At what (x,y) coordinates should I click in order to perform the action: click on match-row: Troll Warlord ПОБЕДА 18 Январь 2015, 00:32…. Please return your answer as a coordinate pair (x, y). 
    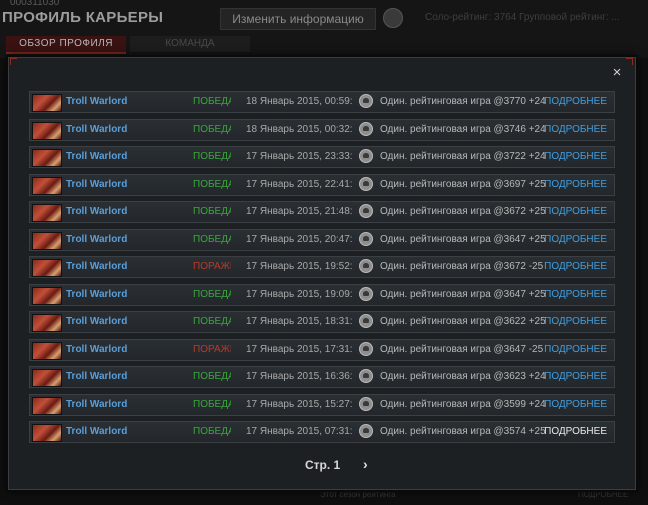
    Looking at the image, I should click on (322, 129).